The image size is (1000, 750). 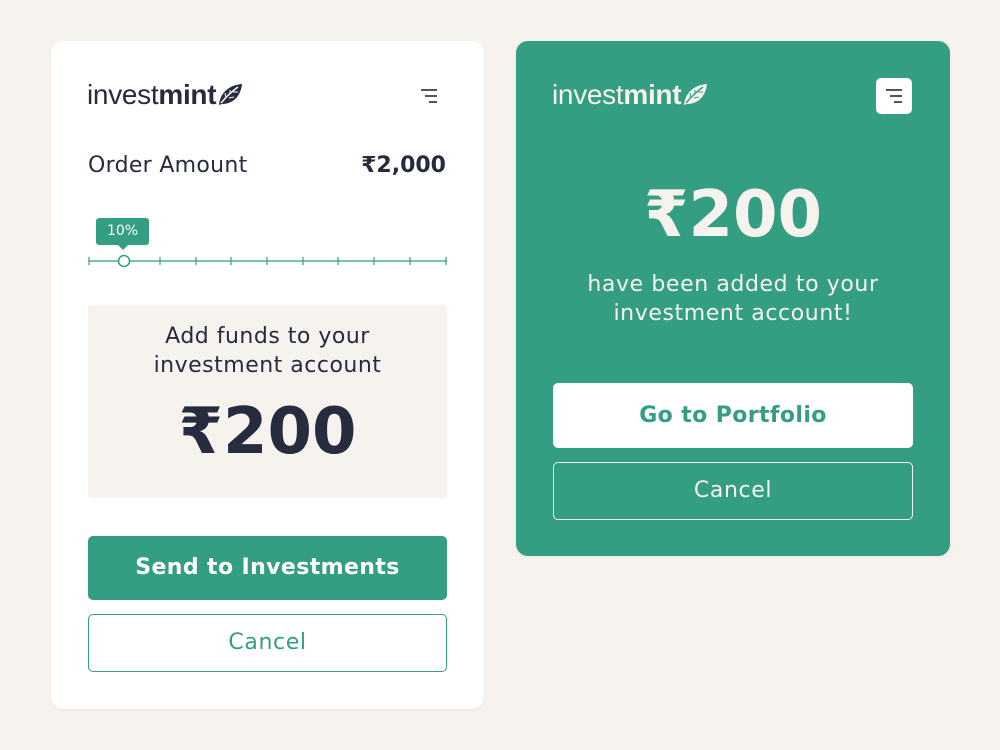 I want to click on added-amount: ₹200, so click(x=733, y=215).